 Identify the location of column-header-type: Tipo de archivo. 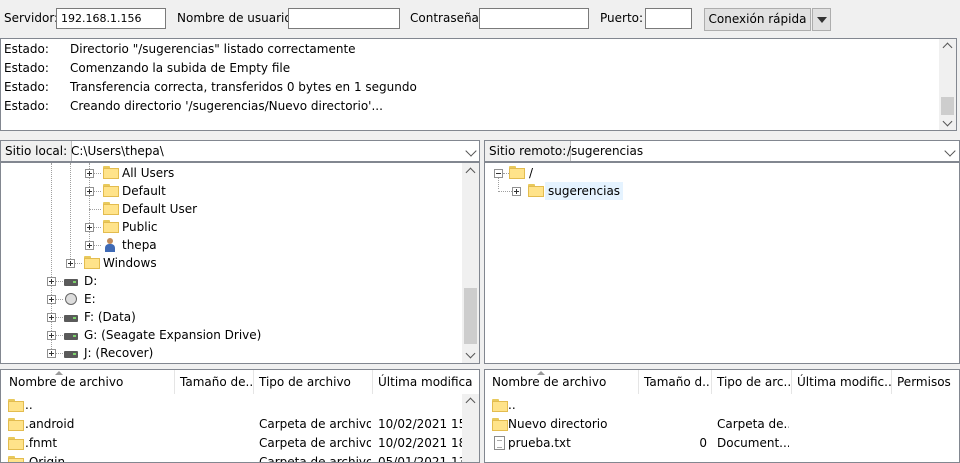
(313, 382).